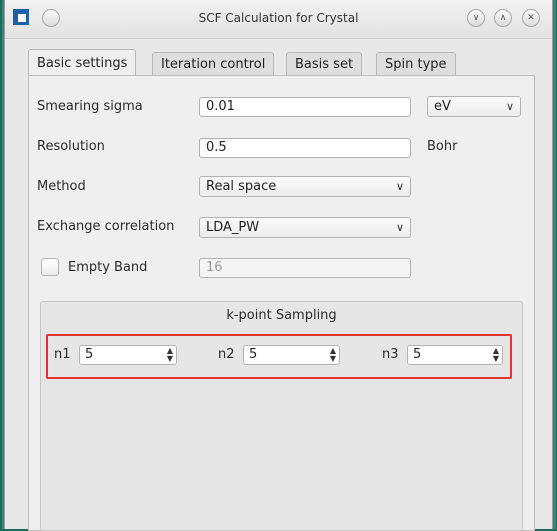 The width and height of the screenshot is (557, 531). Describe the element at coordinates (106, 226) in the screenshot. I see `exchange-correlation-label: Exchange correlation` at that location.